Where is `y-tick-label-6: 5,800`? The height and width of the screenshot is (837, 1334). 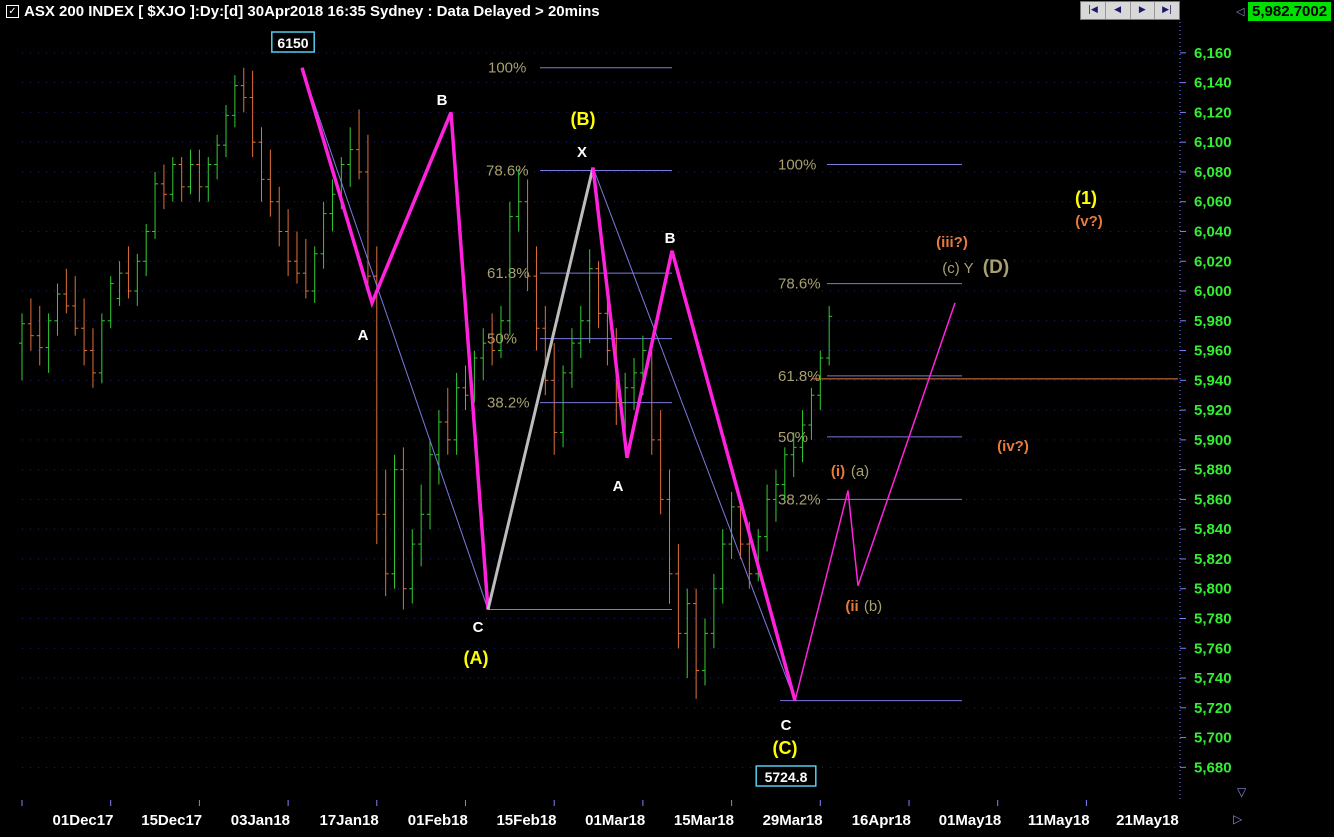
y-tick-label-6: 5,800 is located at coordinates (1213, 589).